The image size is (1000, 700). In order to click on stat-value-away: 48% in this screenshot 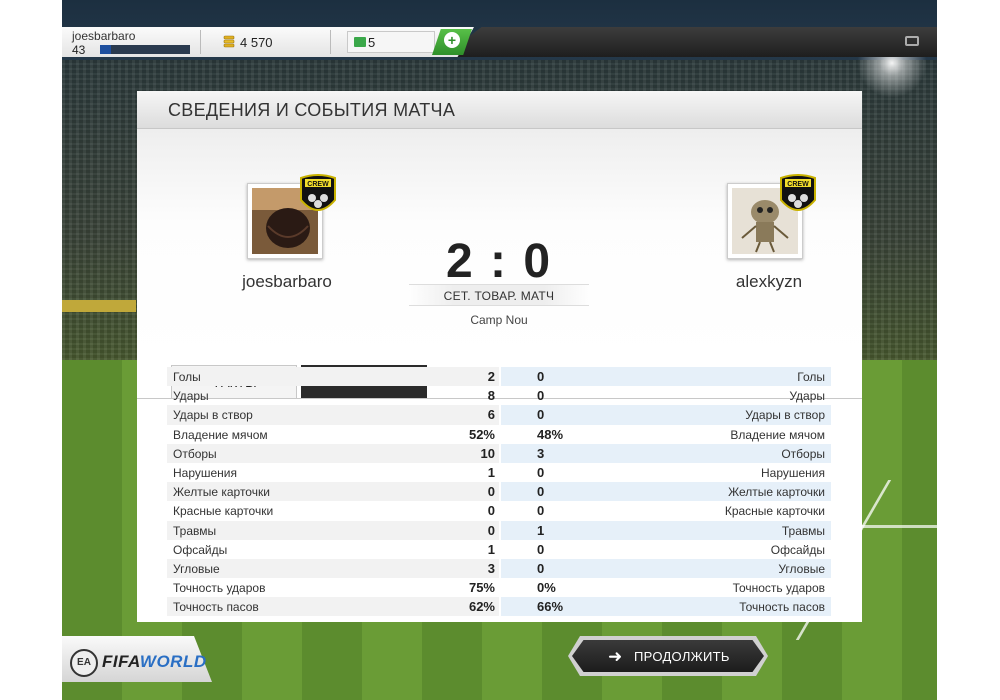, I will do `click(550, 434)`.